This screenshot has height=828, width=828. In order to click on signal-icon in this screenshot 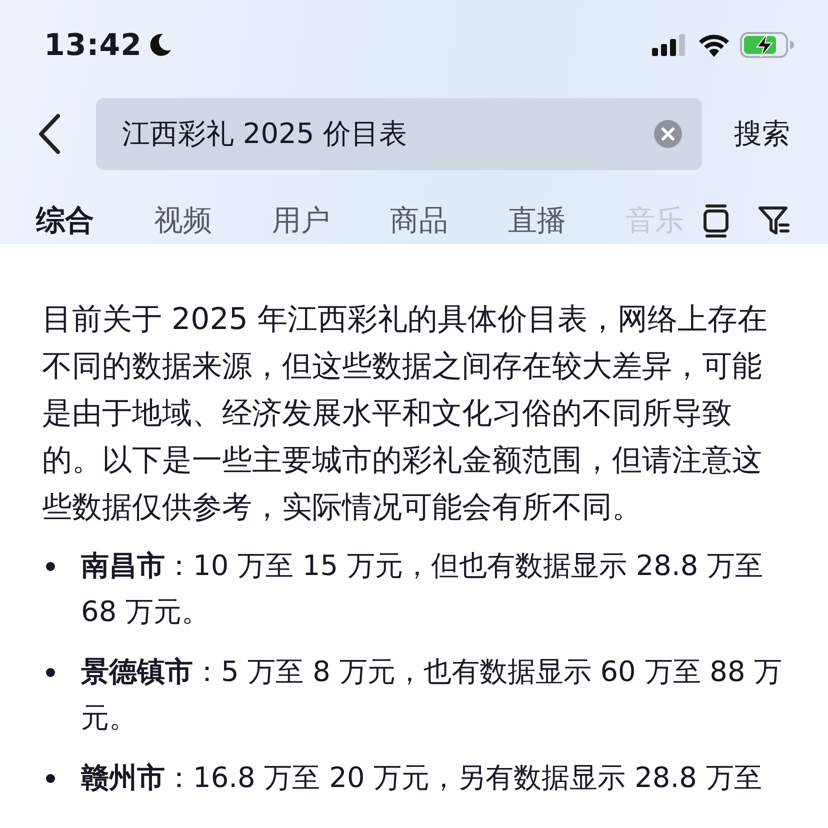, I will do `click(670, 45)`.